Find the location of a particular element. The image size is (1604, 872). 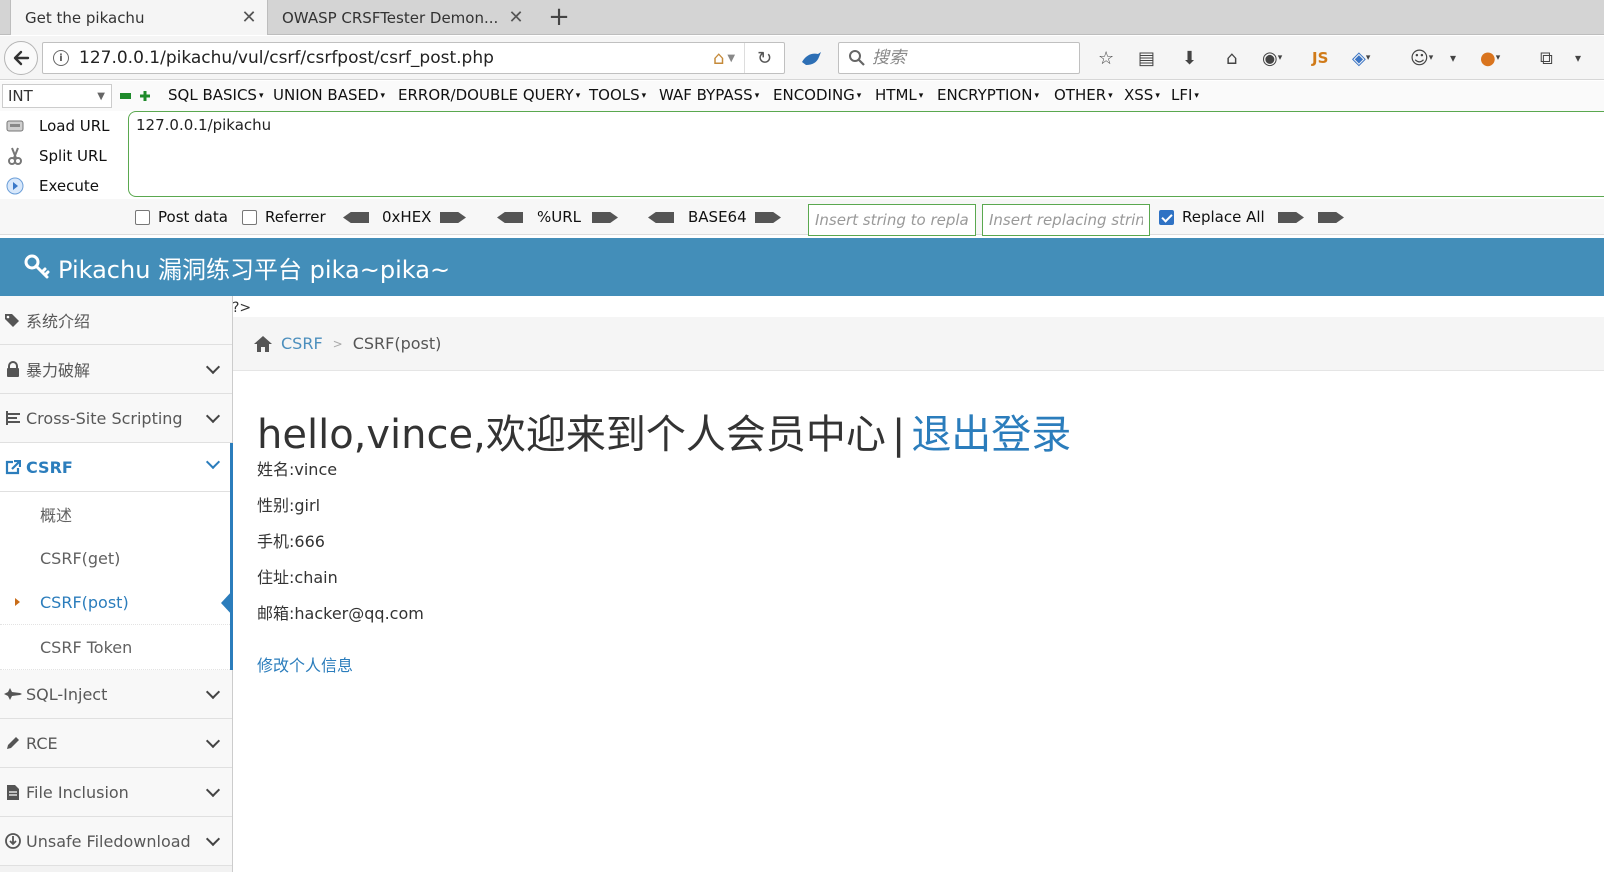

sidebar-subitem-overview: 概述 is located at coordinates (116, 514).